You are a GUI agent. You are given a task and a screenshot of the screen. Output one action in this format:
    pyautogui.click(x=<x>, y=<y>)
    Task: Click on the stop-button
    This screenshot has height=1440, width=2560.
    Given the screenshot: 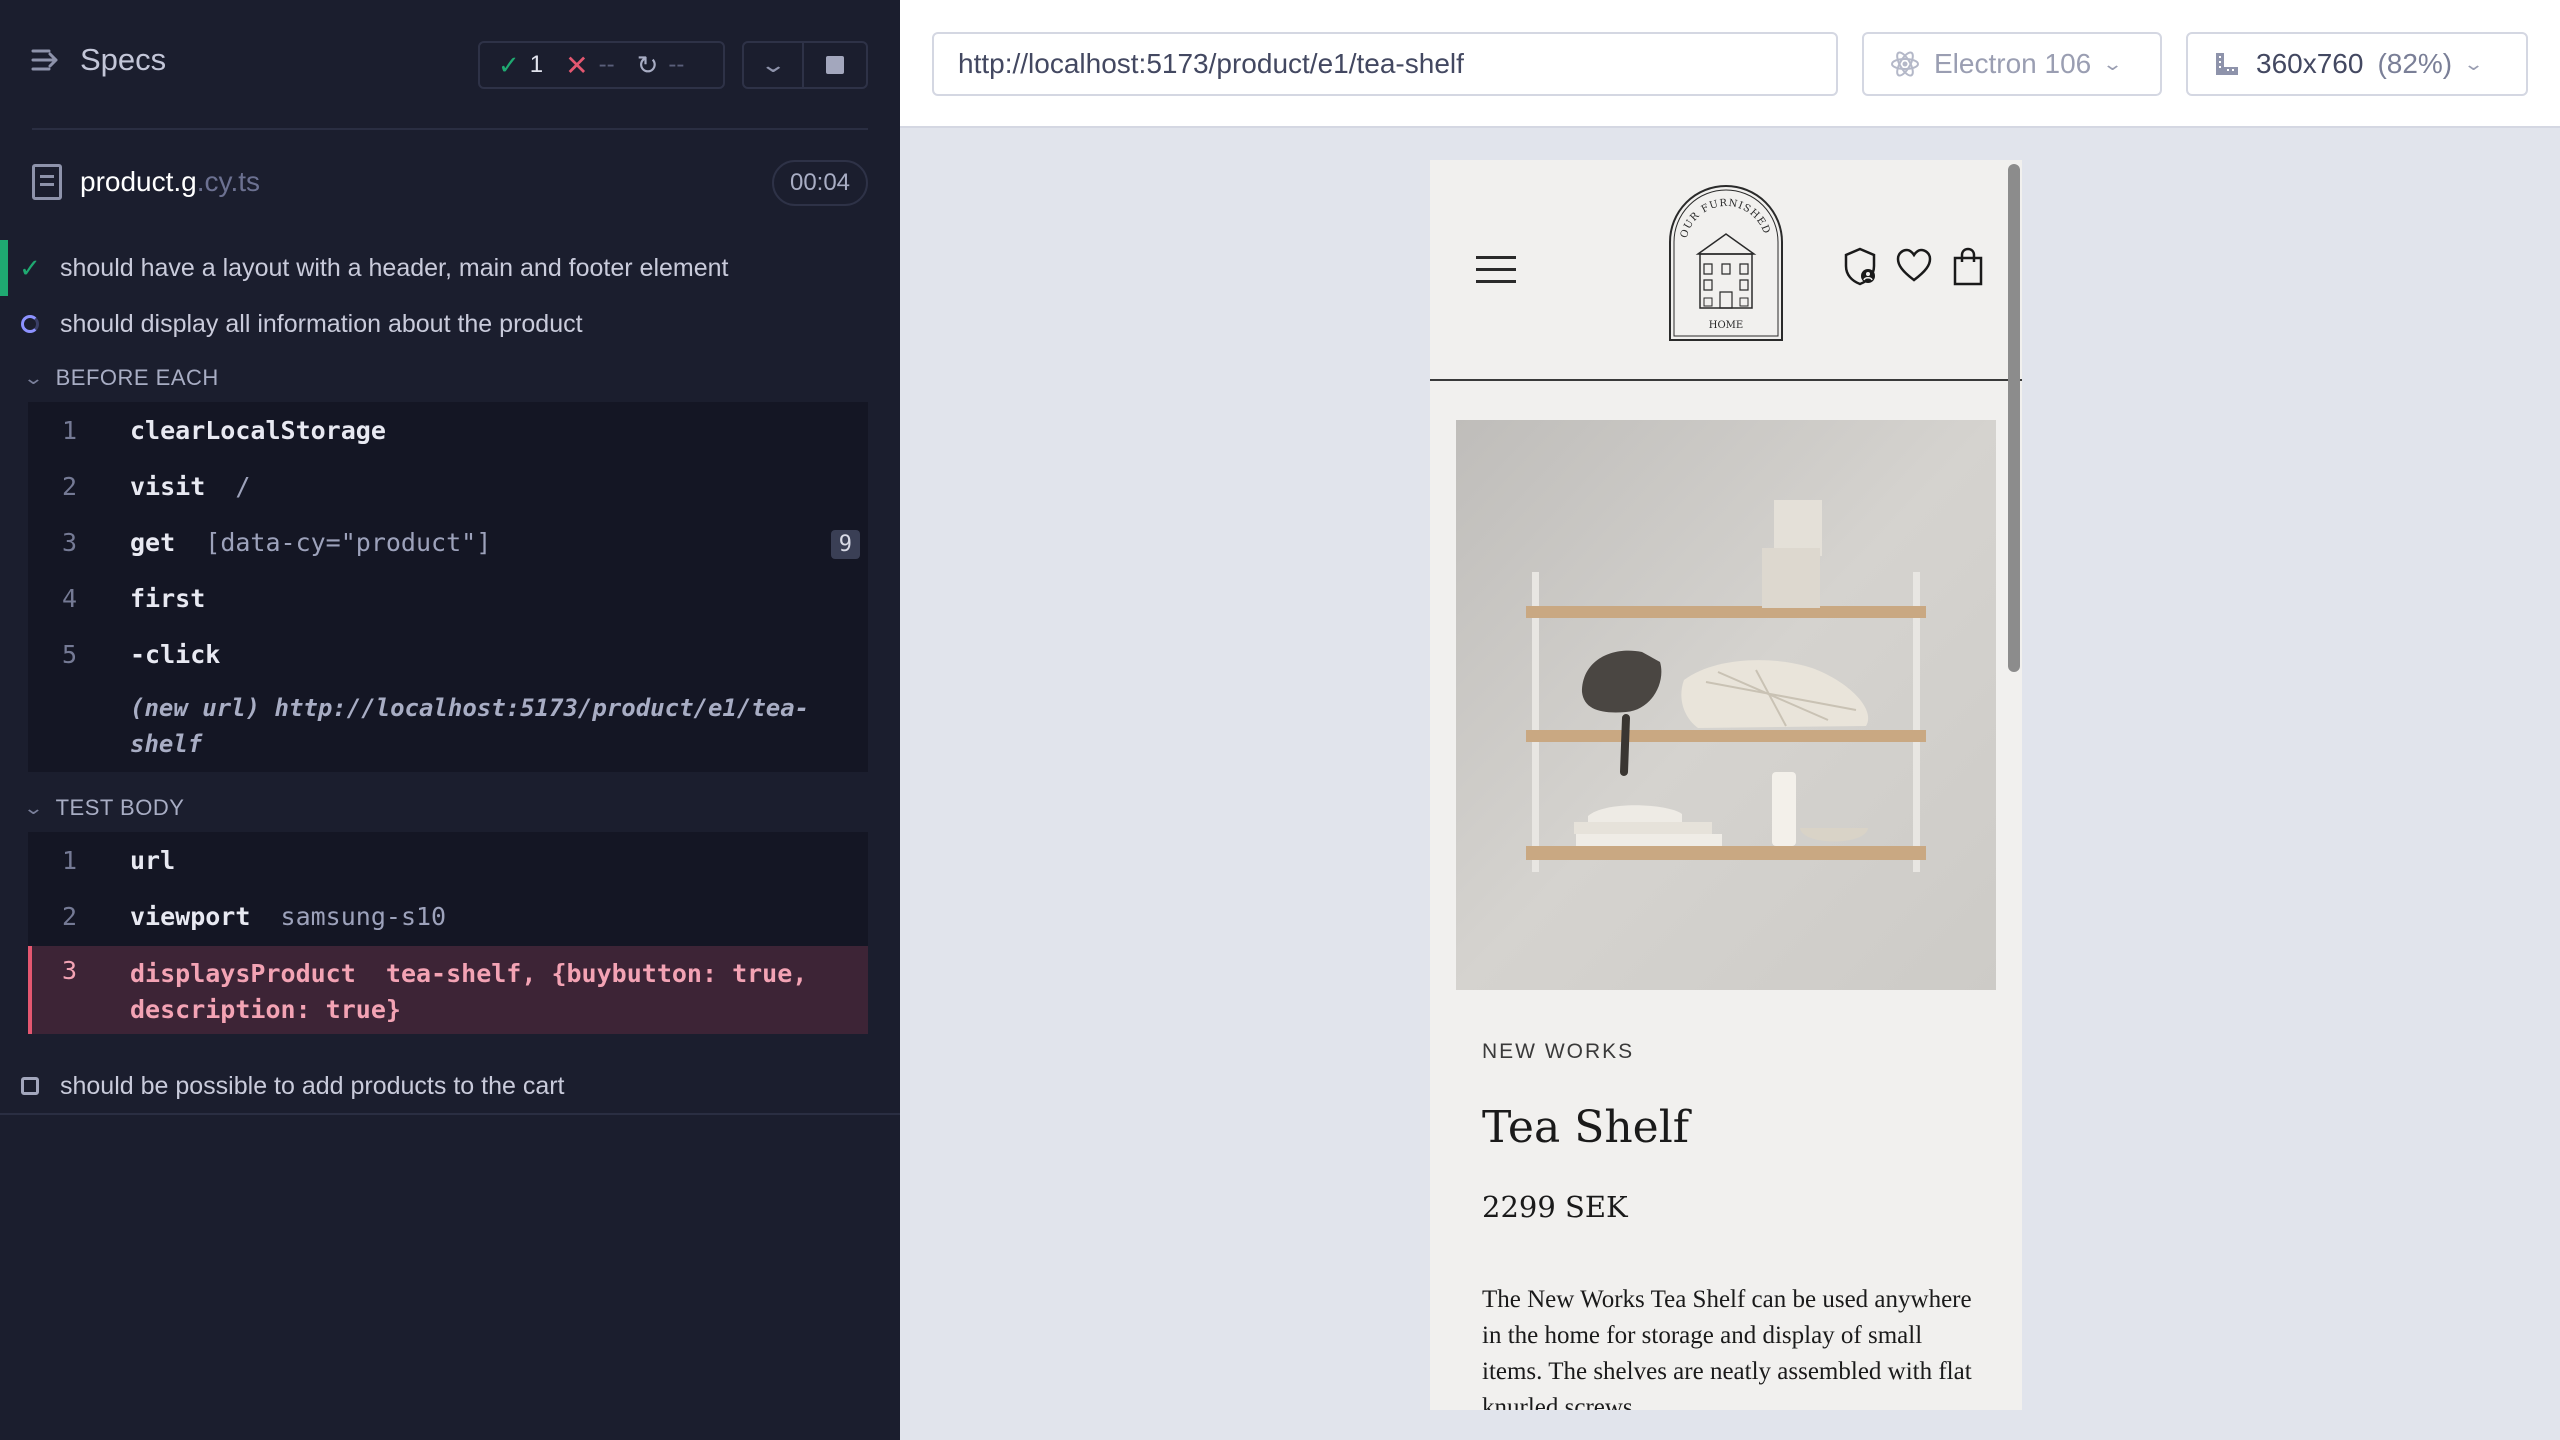 What is the action you would take?
    pyautogui.click(x=836, y=65)
    